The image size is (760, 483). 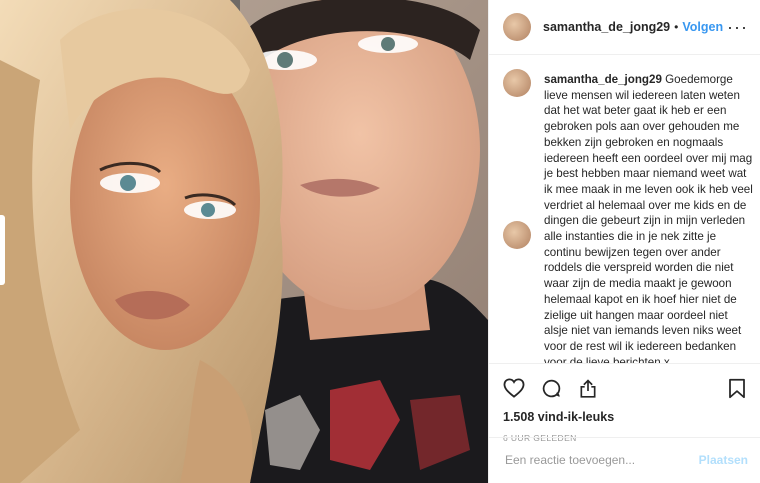 I want to click on avatar, so click(x=517, y=27).